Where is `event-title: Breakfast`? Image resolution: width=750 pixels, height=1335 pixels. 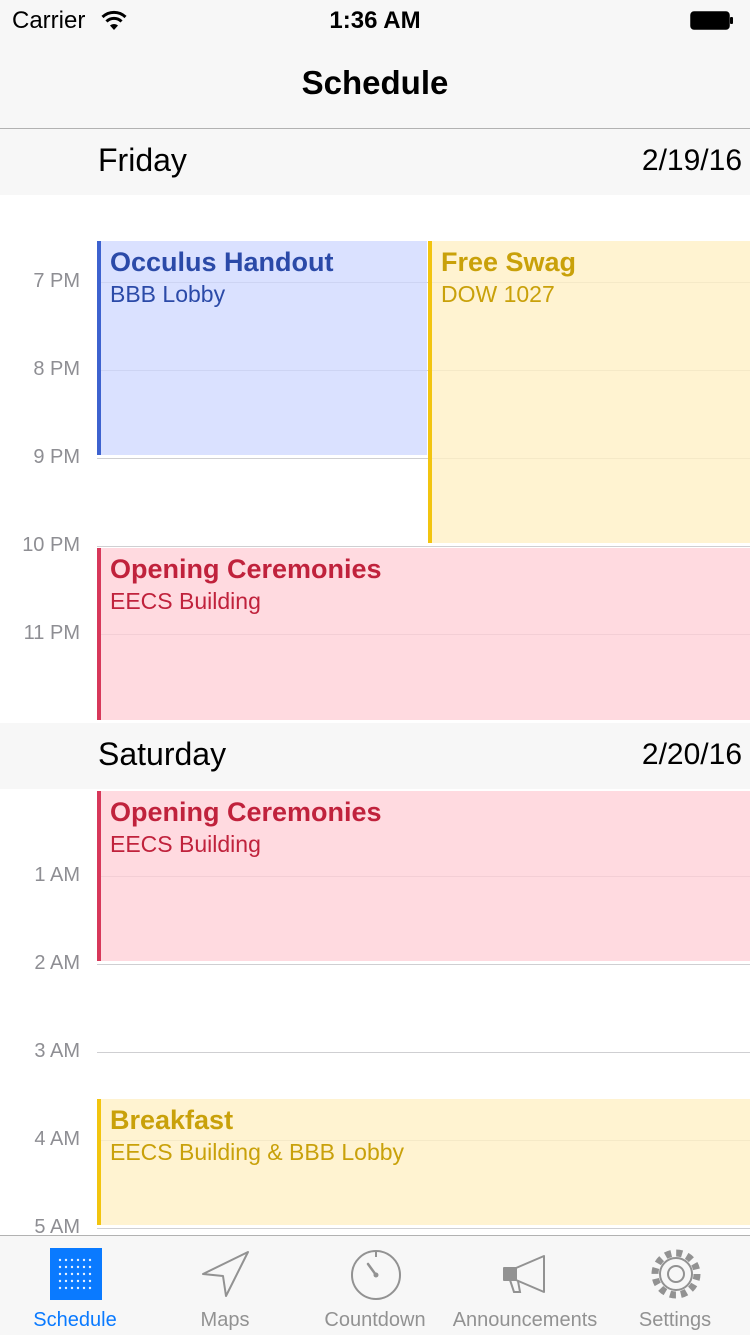 event-title: Breakfast is located at coordinates (172, 1120).